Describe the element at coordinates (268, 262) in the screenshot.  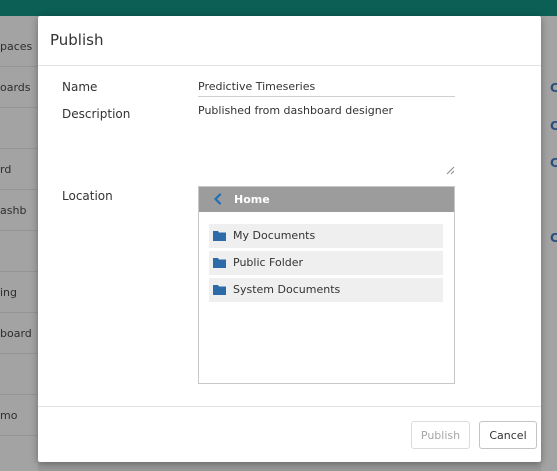
I see `folder-label: Public Folder` at that location.